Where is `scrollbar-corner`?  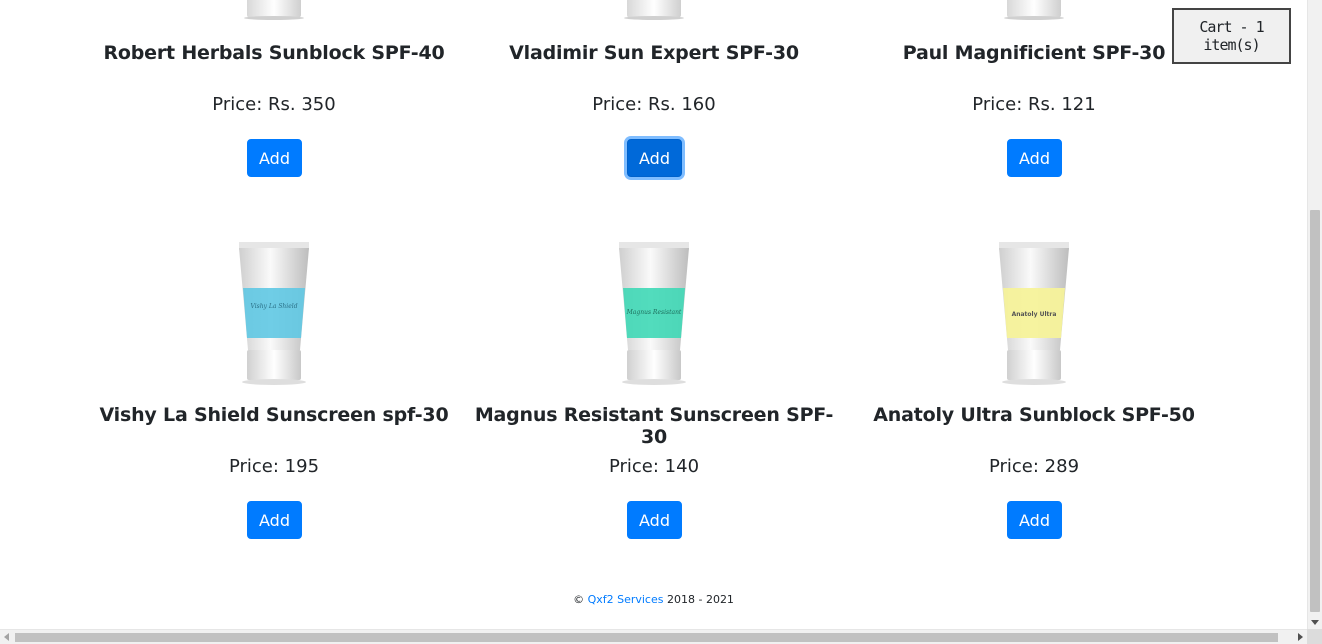
scrollbar-corner is located at coordinates (1314, 636).